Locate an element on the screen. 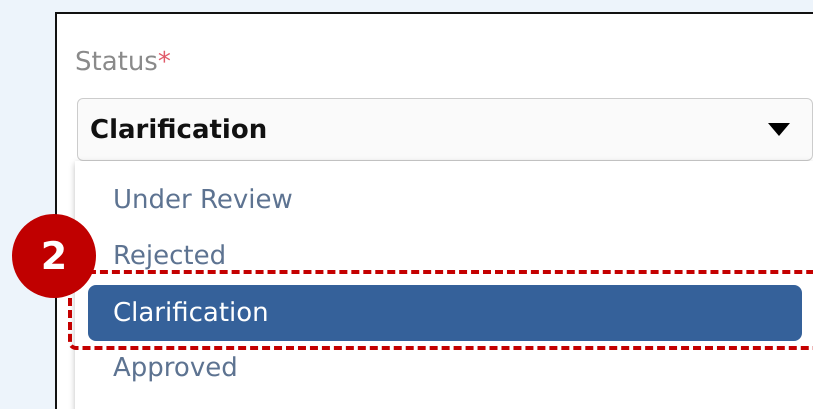 Image resolution: width=813 pixels, height=409 pixels. step-badge: 2 is located at coordinates (54, 256).